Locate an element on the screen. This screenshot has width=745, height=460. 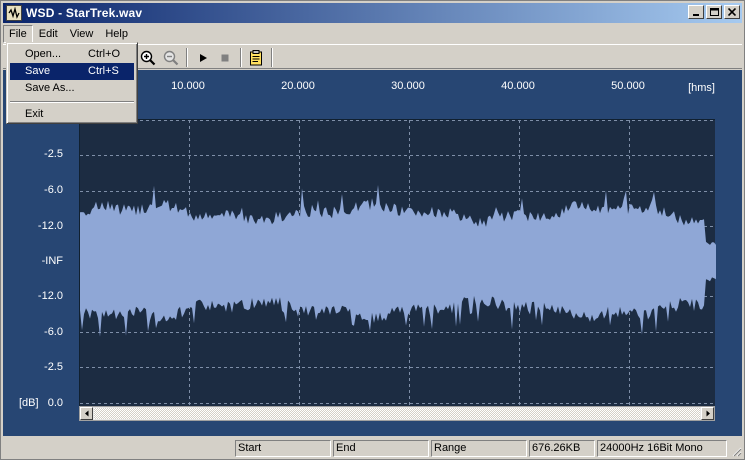
close-icon is located at coordinates (732, 12).